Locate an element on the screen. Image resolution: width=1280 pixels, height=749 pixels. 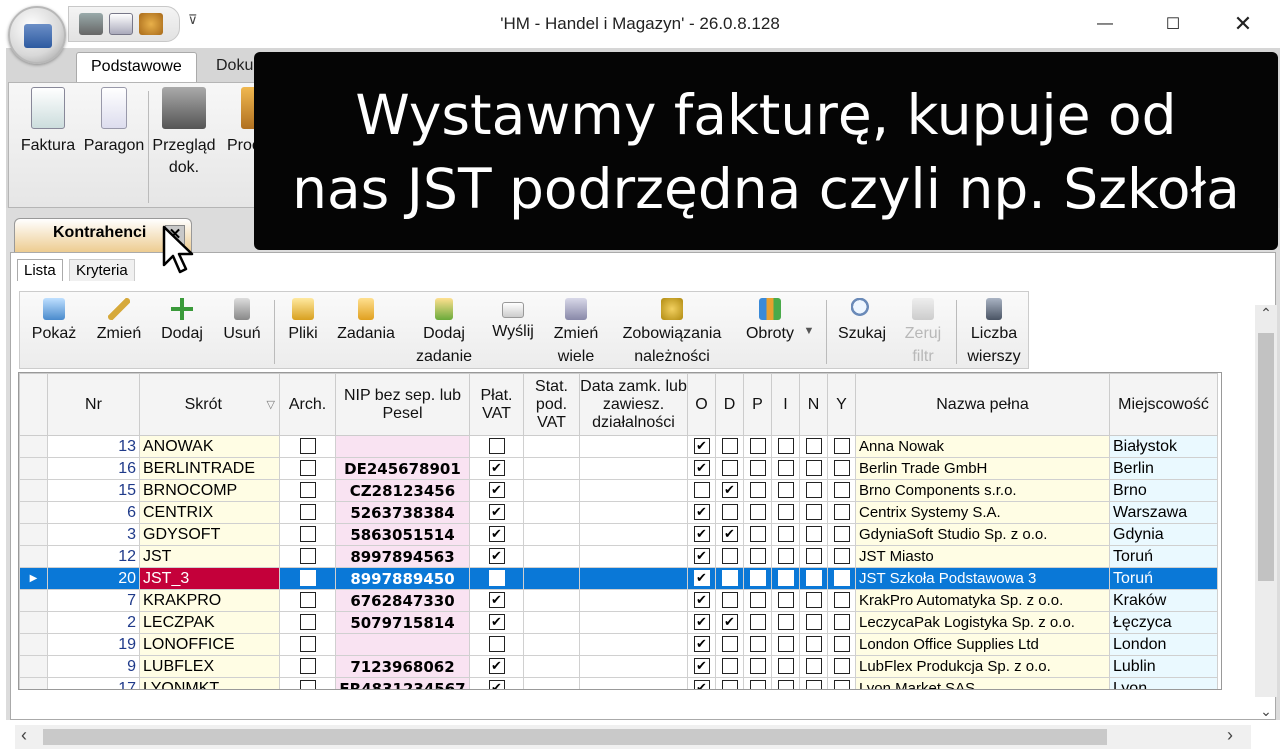
cell-d is located at coordinates (729, 578).